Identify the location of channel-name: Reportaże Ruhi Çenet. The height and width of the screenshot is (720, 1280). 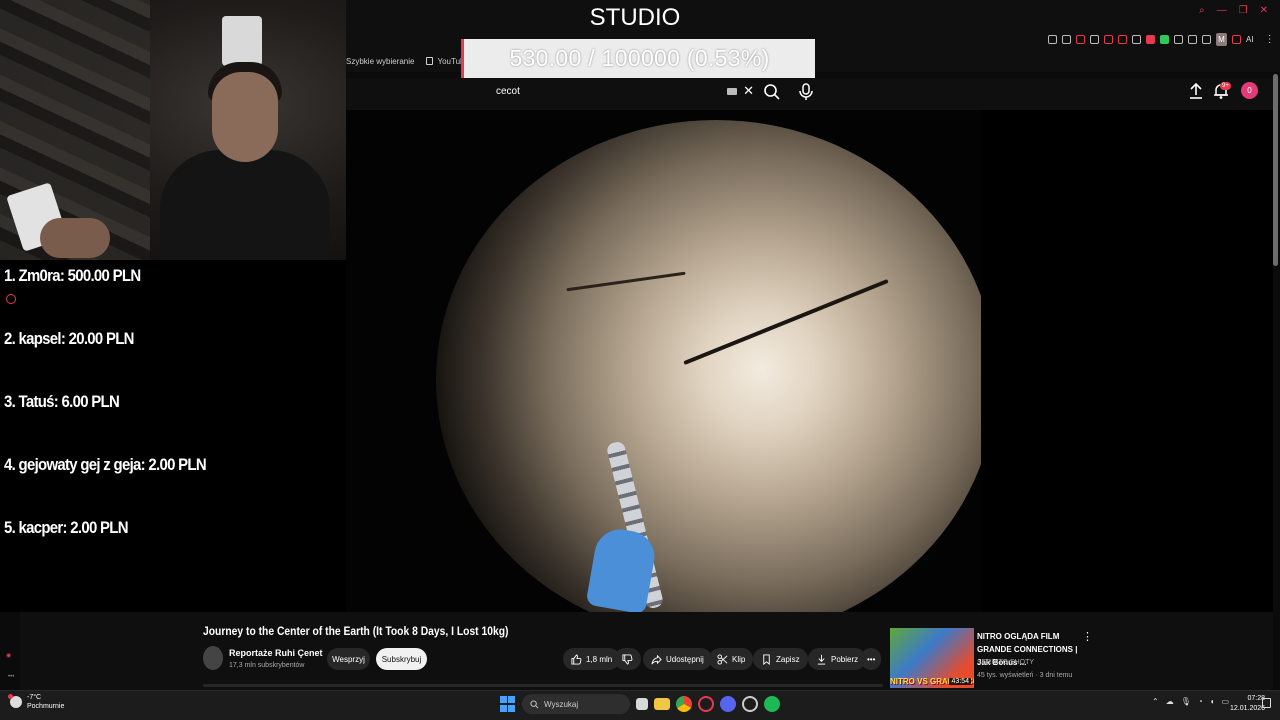
(276, 653).